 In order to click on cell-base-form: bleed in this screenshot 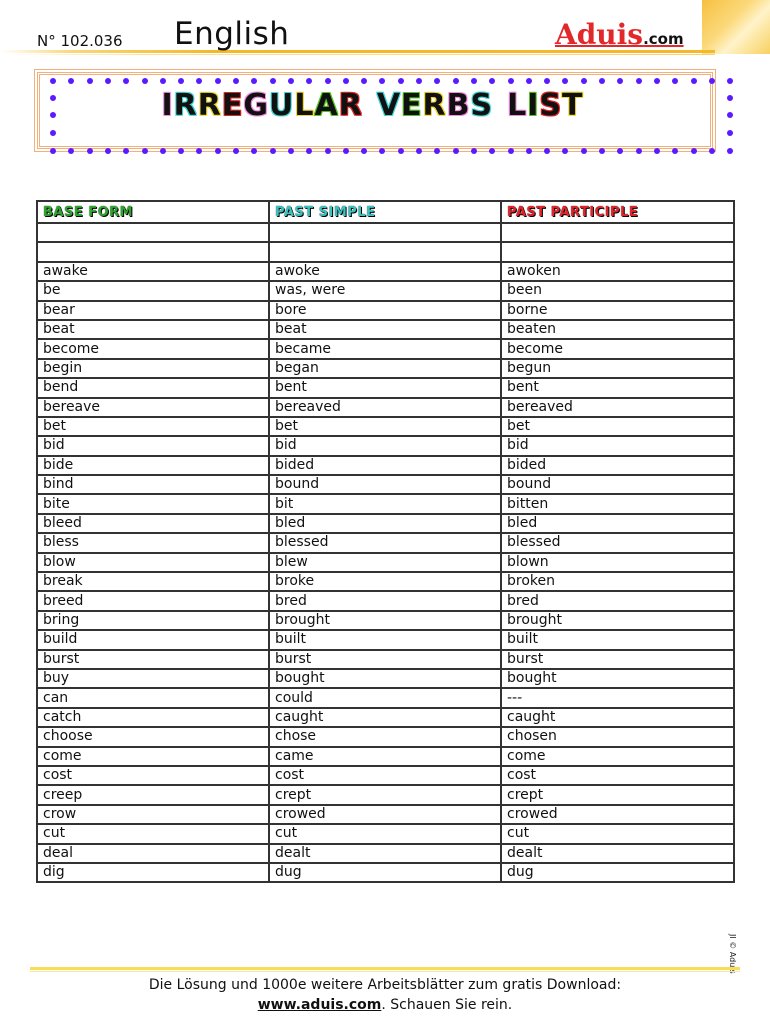, I will do `click(153, 523)`.